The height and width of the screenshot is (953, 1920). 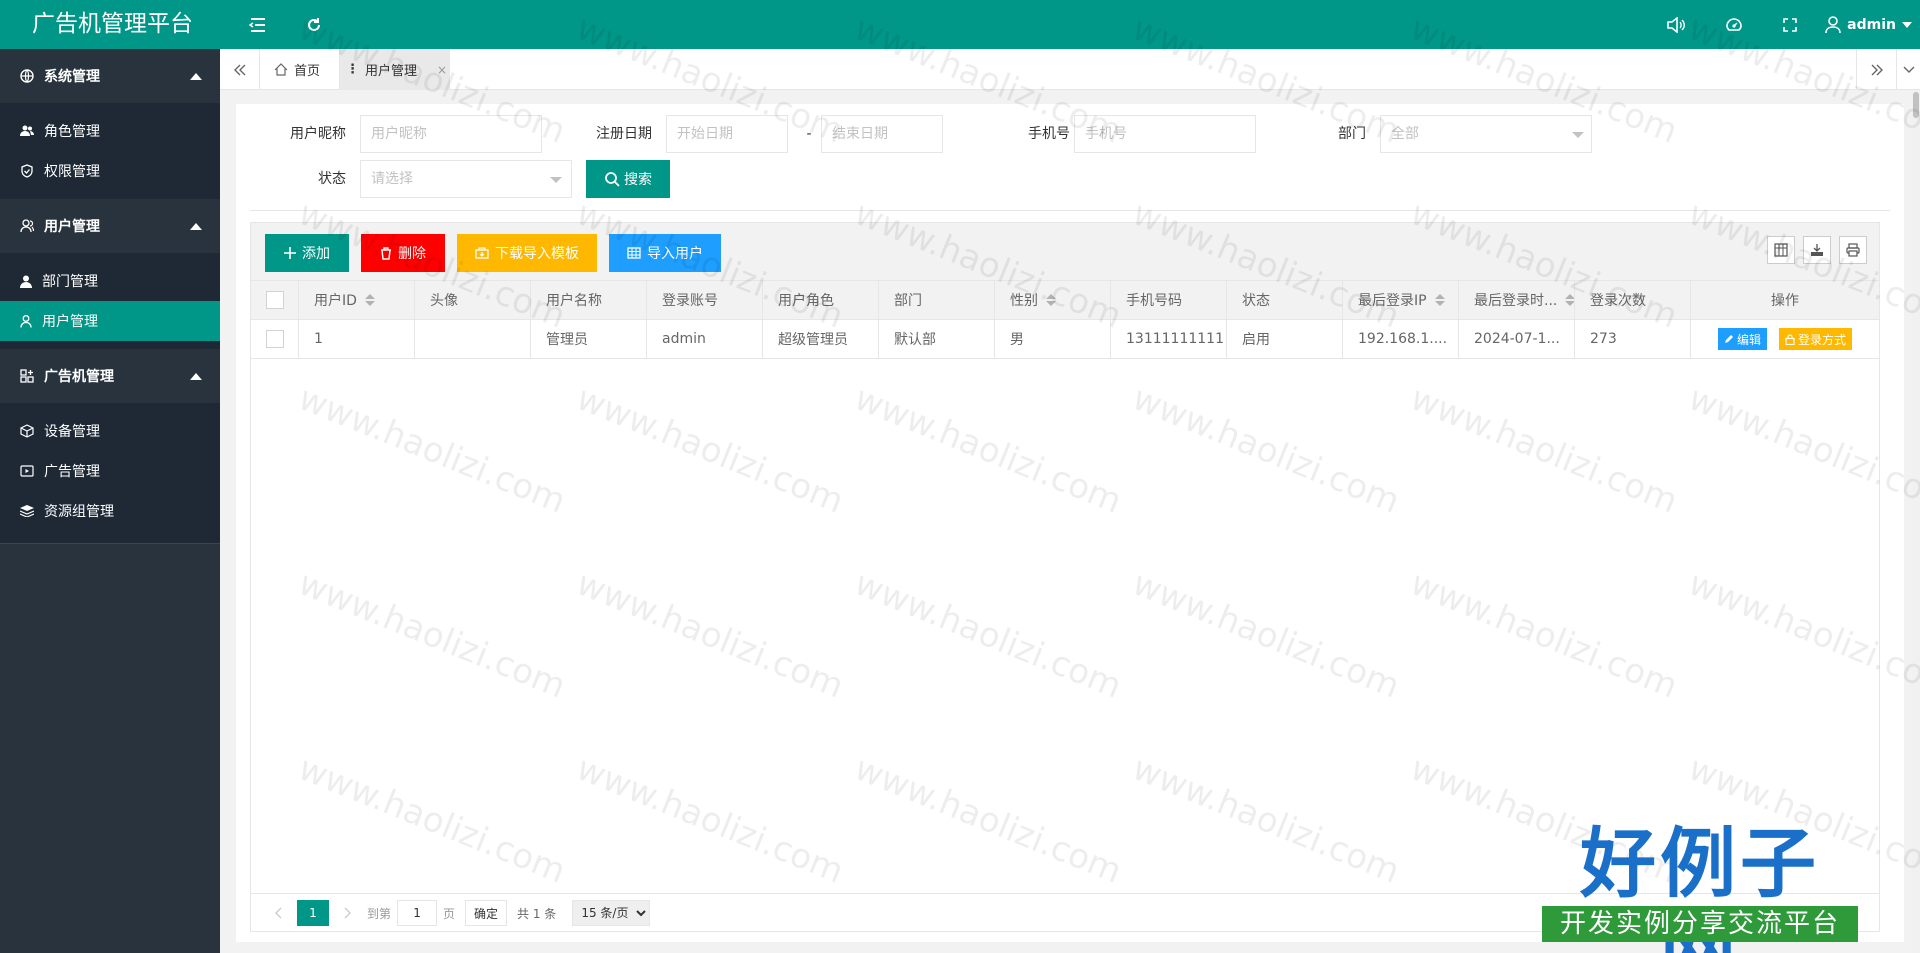 What do you see at coordinates (1916, 105) in the screenshot?
I see `scrollbar-thumb` at bounding box center [1916, 105].